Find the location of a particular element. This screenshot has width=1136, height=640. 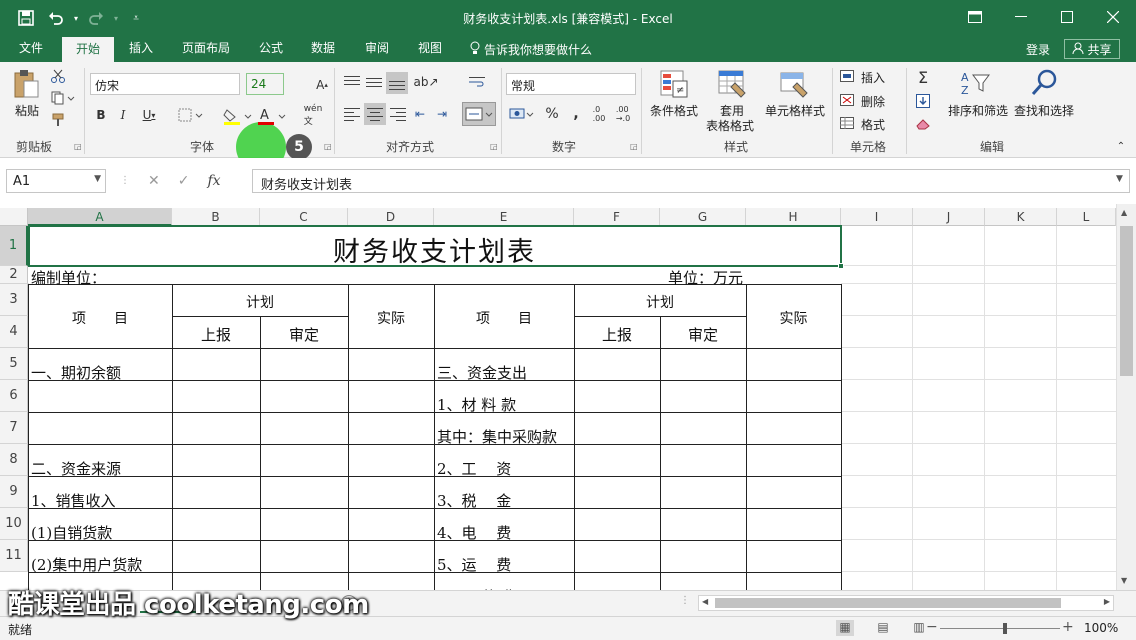

accounting-format-icon is located at coordinates (522, 114).